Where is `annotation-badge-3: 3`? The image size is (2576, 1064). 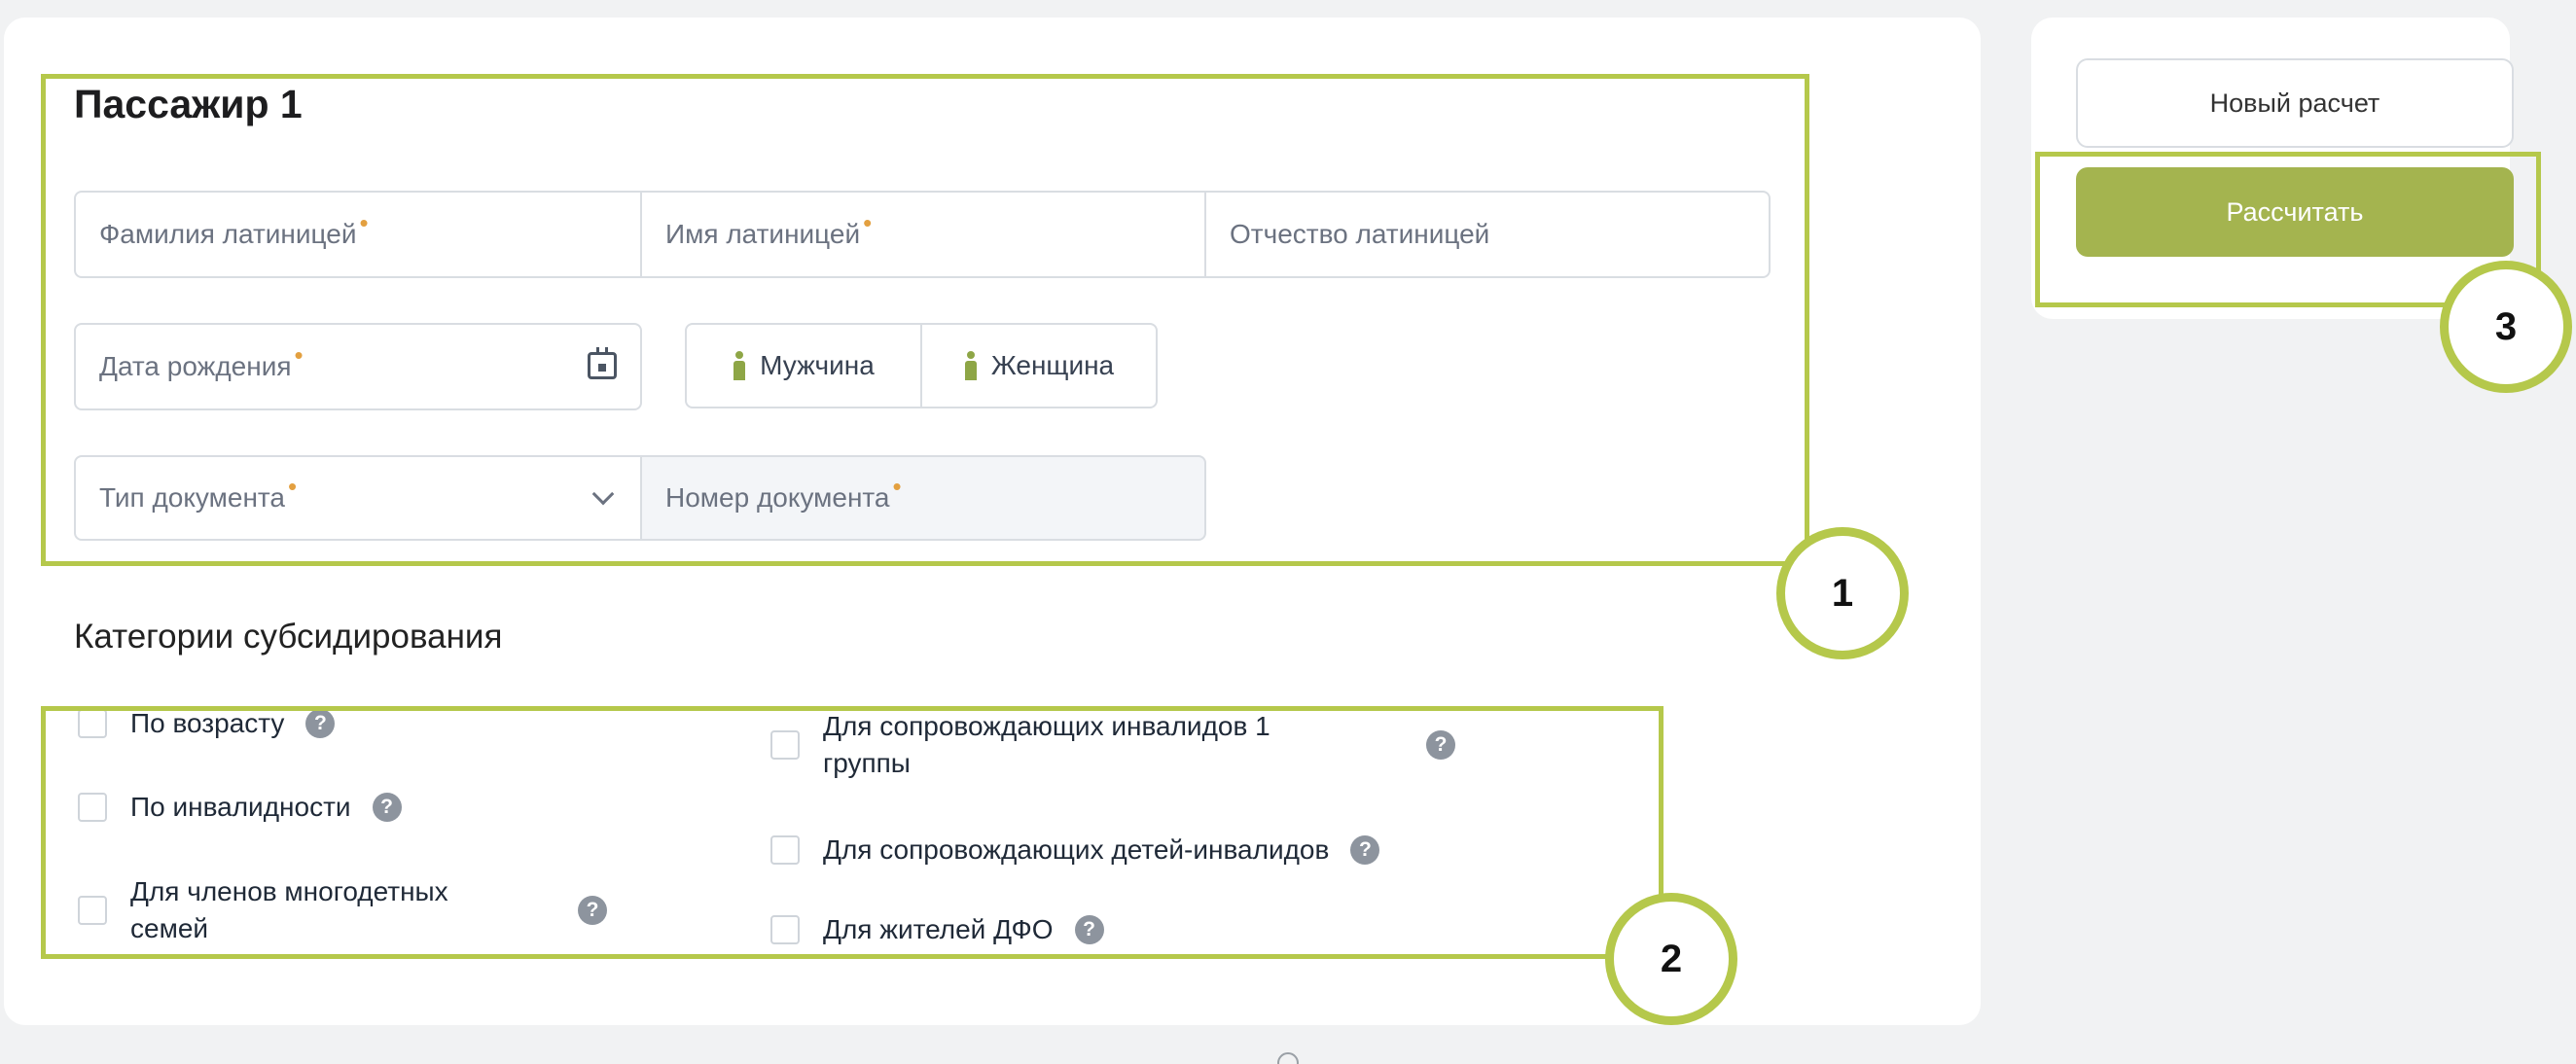
annotation-badge-3: 3 is located at coordinates (2506, 327).